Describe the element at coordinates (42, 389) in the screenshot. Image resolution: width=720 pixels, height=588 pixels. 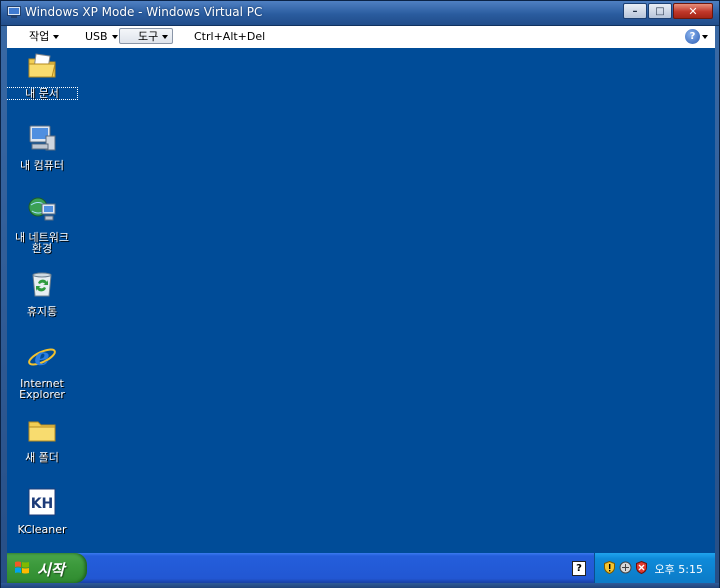
I see `desktop-icon-label: Internet Explorer` at that location.